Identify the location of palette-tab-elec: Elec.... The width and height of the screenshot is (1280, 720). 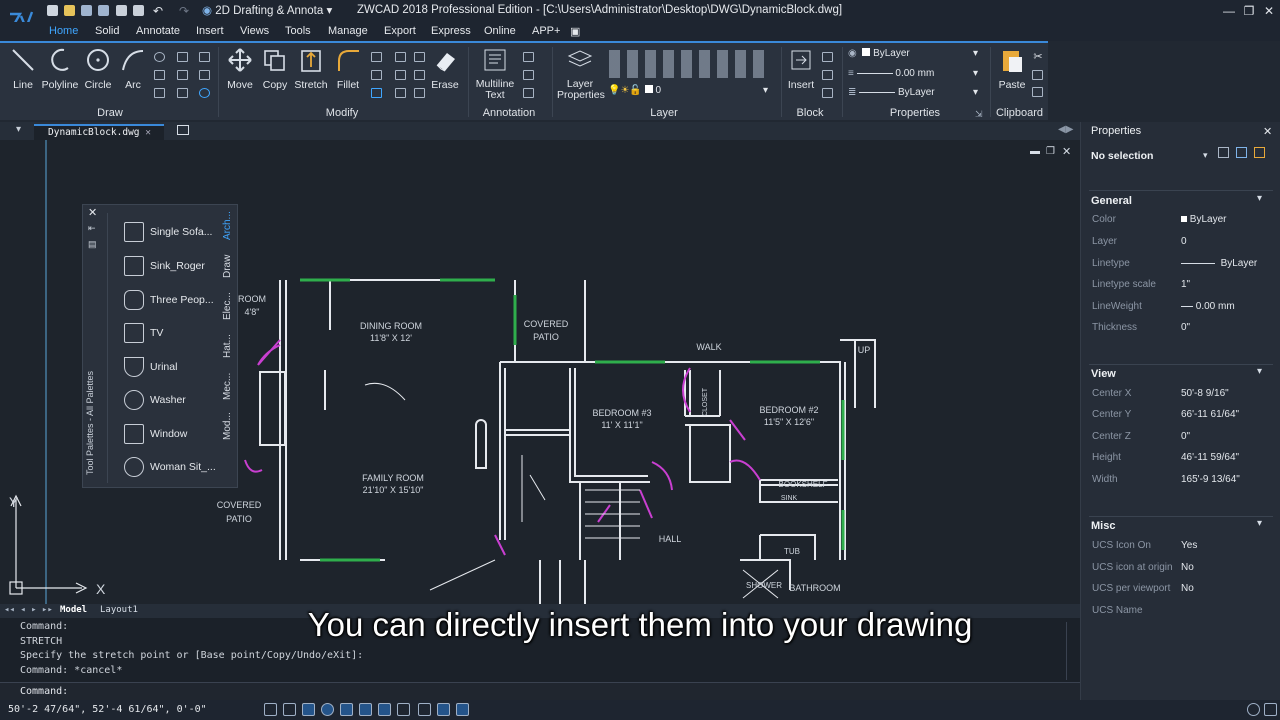
(229, 306).